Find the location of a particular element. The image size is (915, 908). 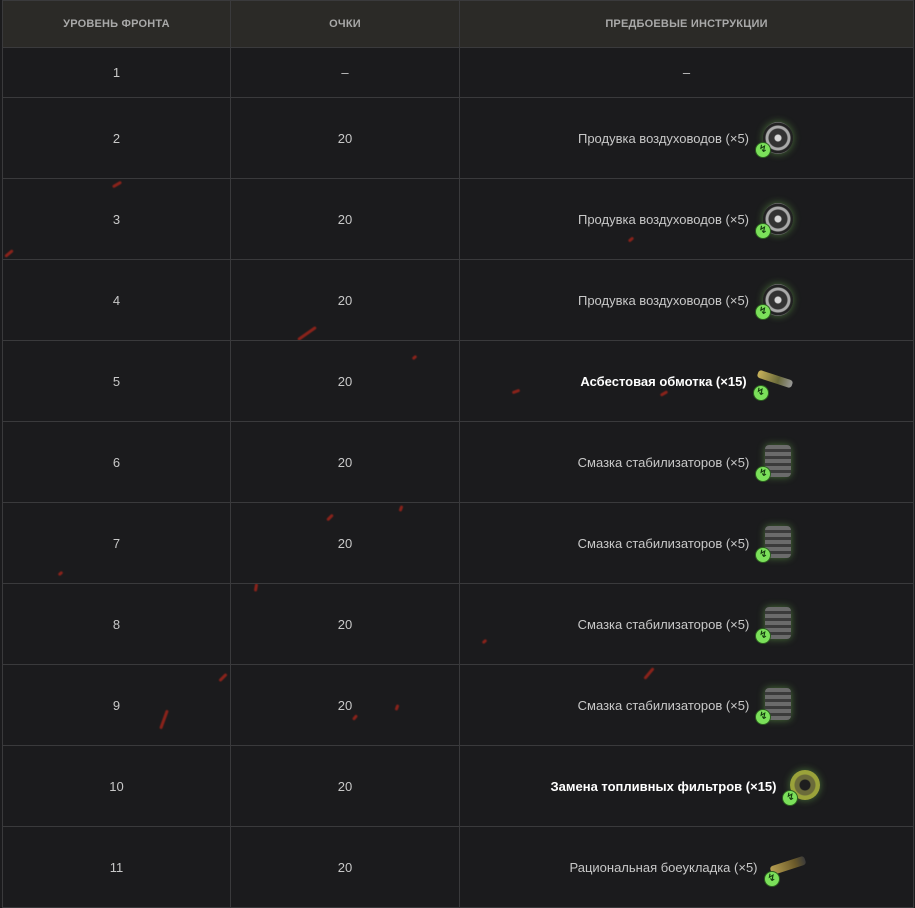

table-row: 5 20 Асбестовая обмотка (×15) ↯ is located at coordinates (458, 381).